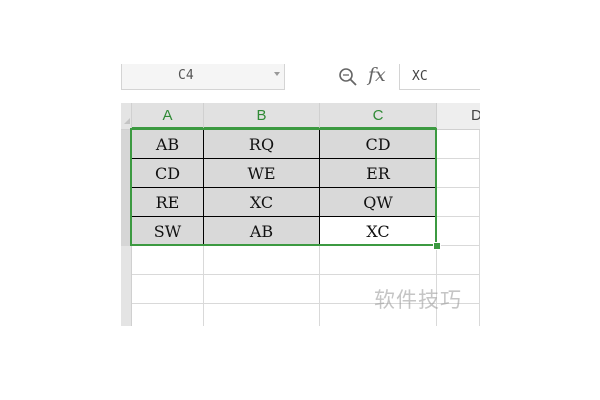 The height and width of the screenshot is (400, 600). What do you see at coordinates (262, 116) in the screenshot?
I see `column-header-b: B` at bounding box center [262, 116].